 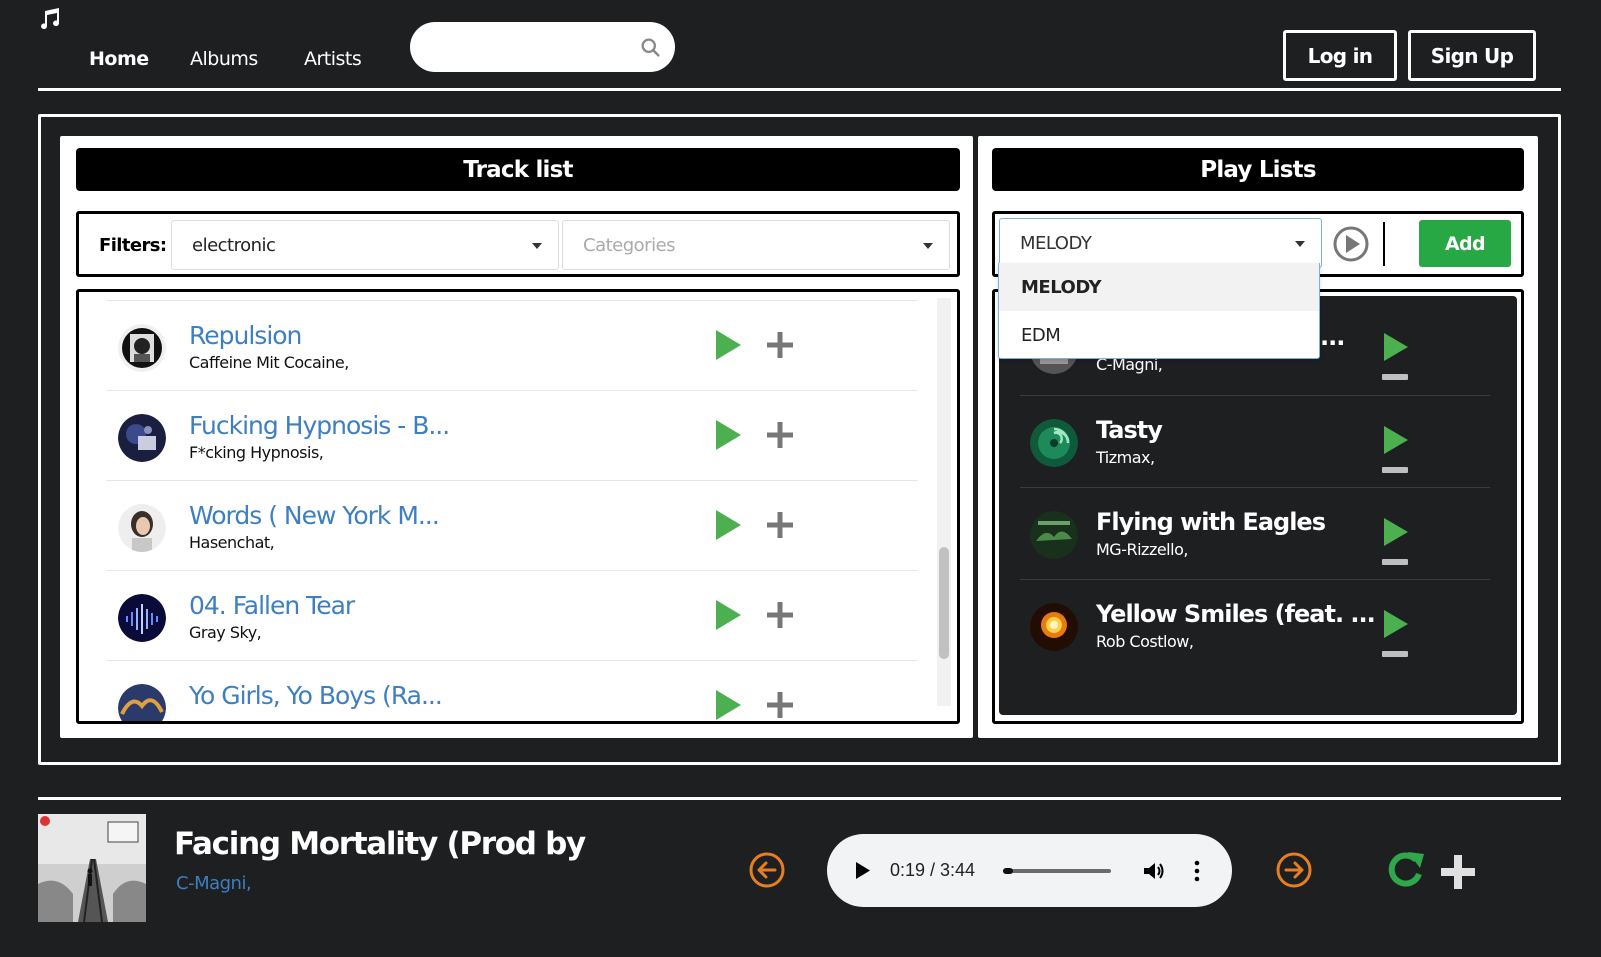 What do you see at coordinates (933, 870) in the screenshot?
I see `playback-time: 0:19 / 3:44` at bounding box center [933, 870].